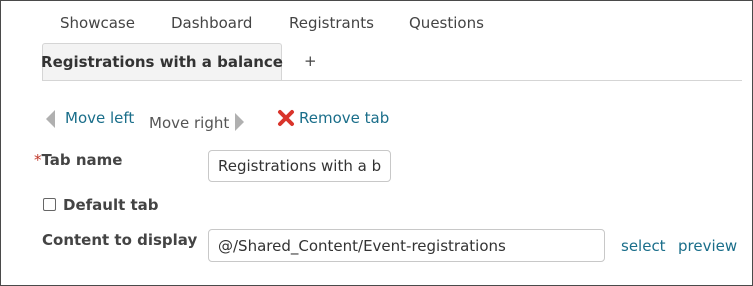 The width and height of the screenshot is (753, 286). I want to click on arrow-right-icon, so click(239, 122).